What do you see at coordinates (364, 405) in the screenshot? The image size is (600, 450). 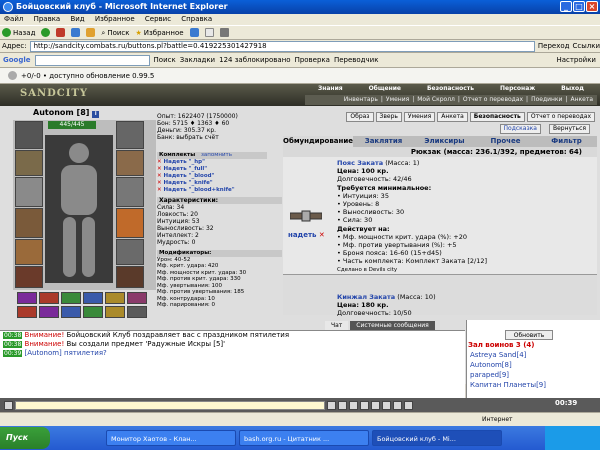 I see `filter-icon` at bounding box center [364, 405].